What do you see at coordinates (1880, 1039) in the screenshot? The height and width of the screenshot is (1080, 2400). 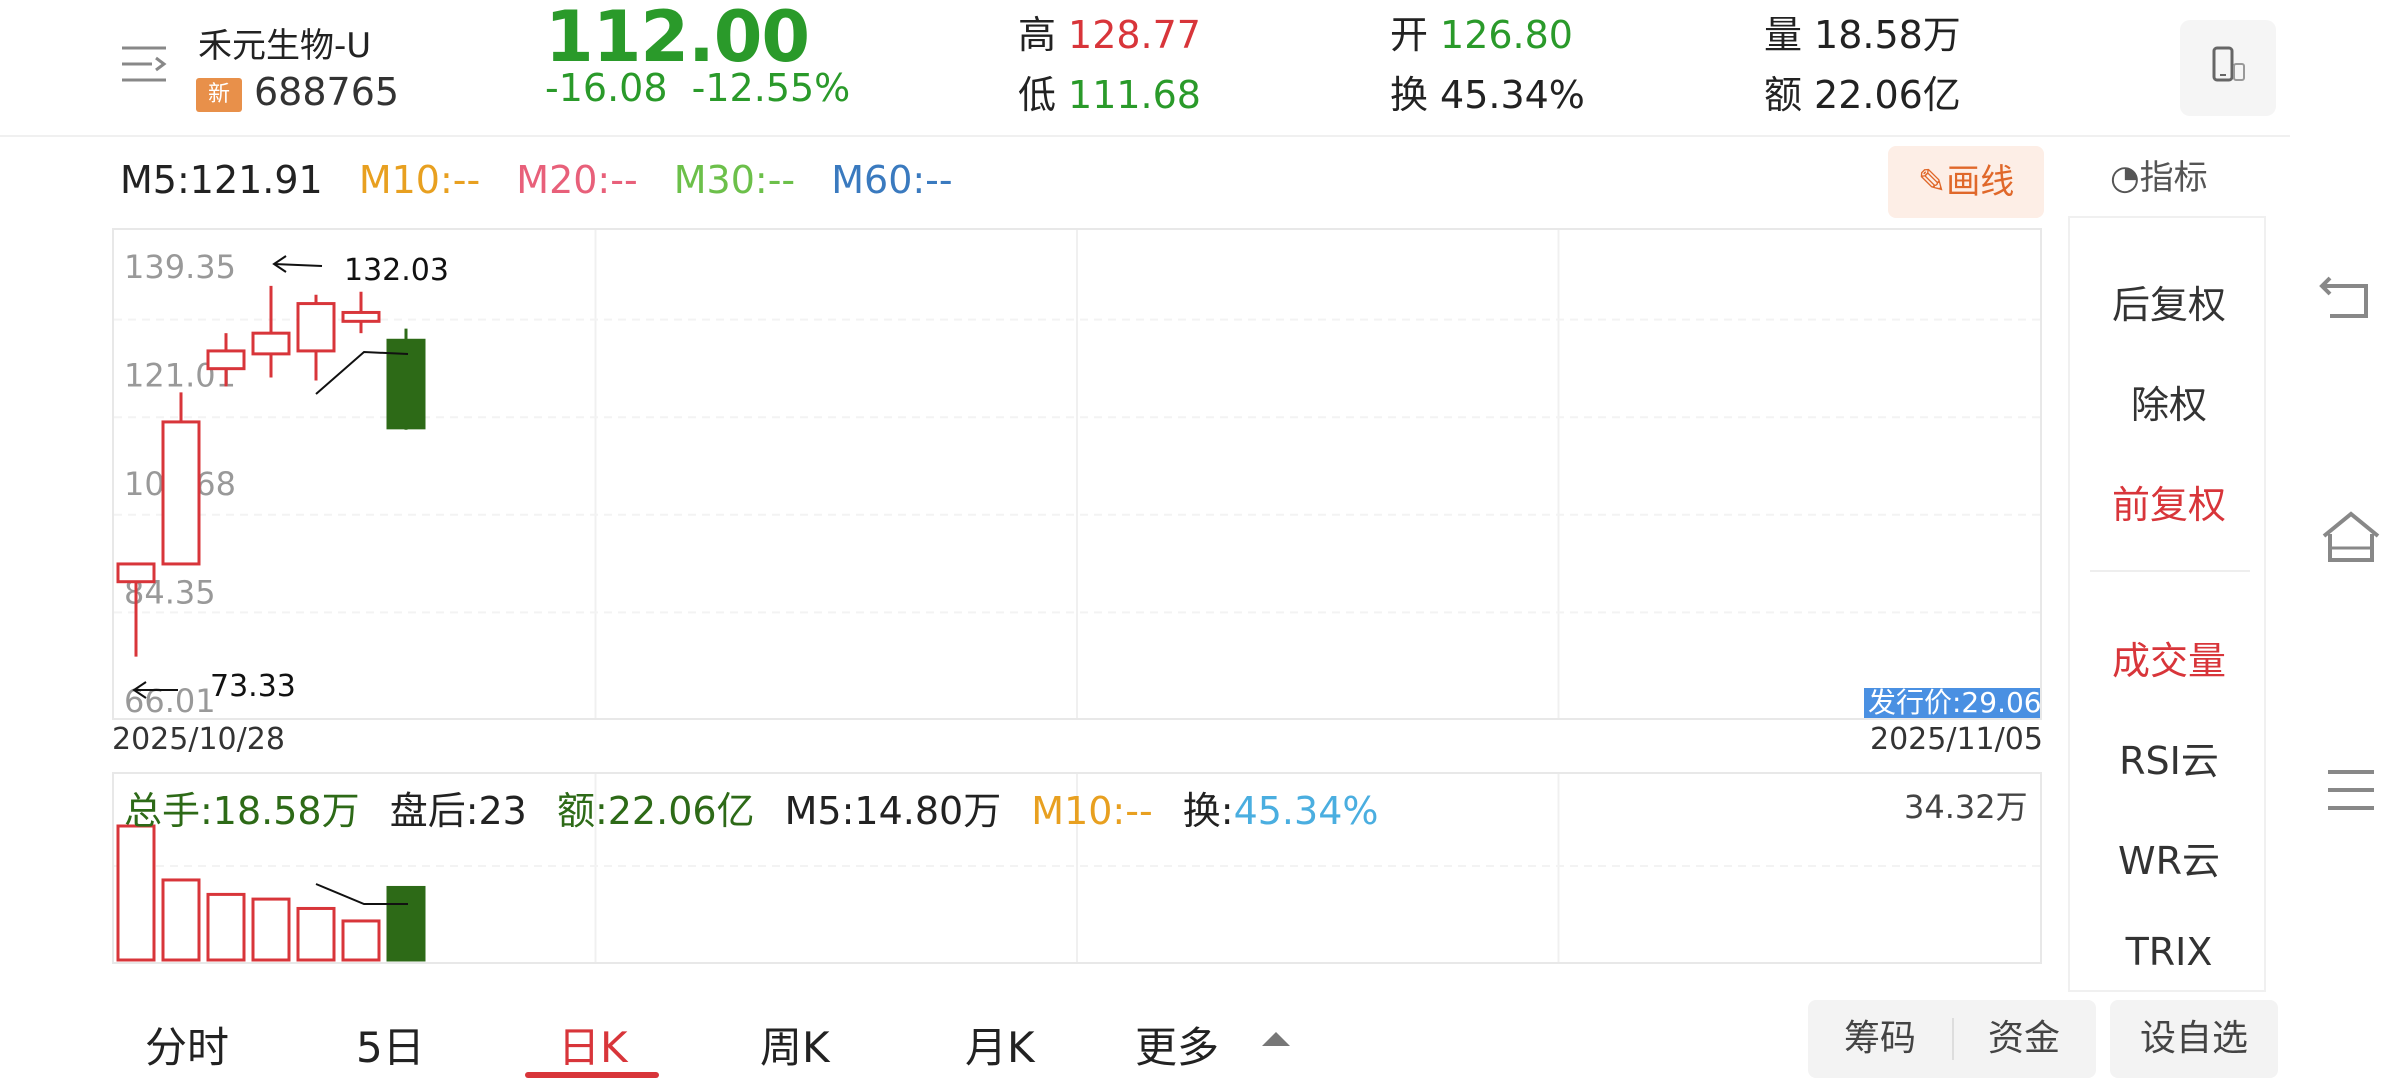 I see `chips-button: 筹码` at bounding box center [1880, 1039].